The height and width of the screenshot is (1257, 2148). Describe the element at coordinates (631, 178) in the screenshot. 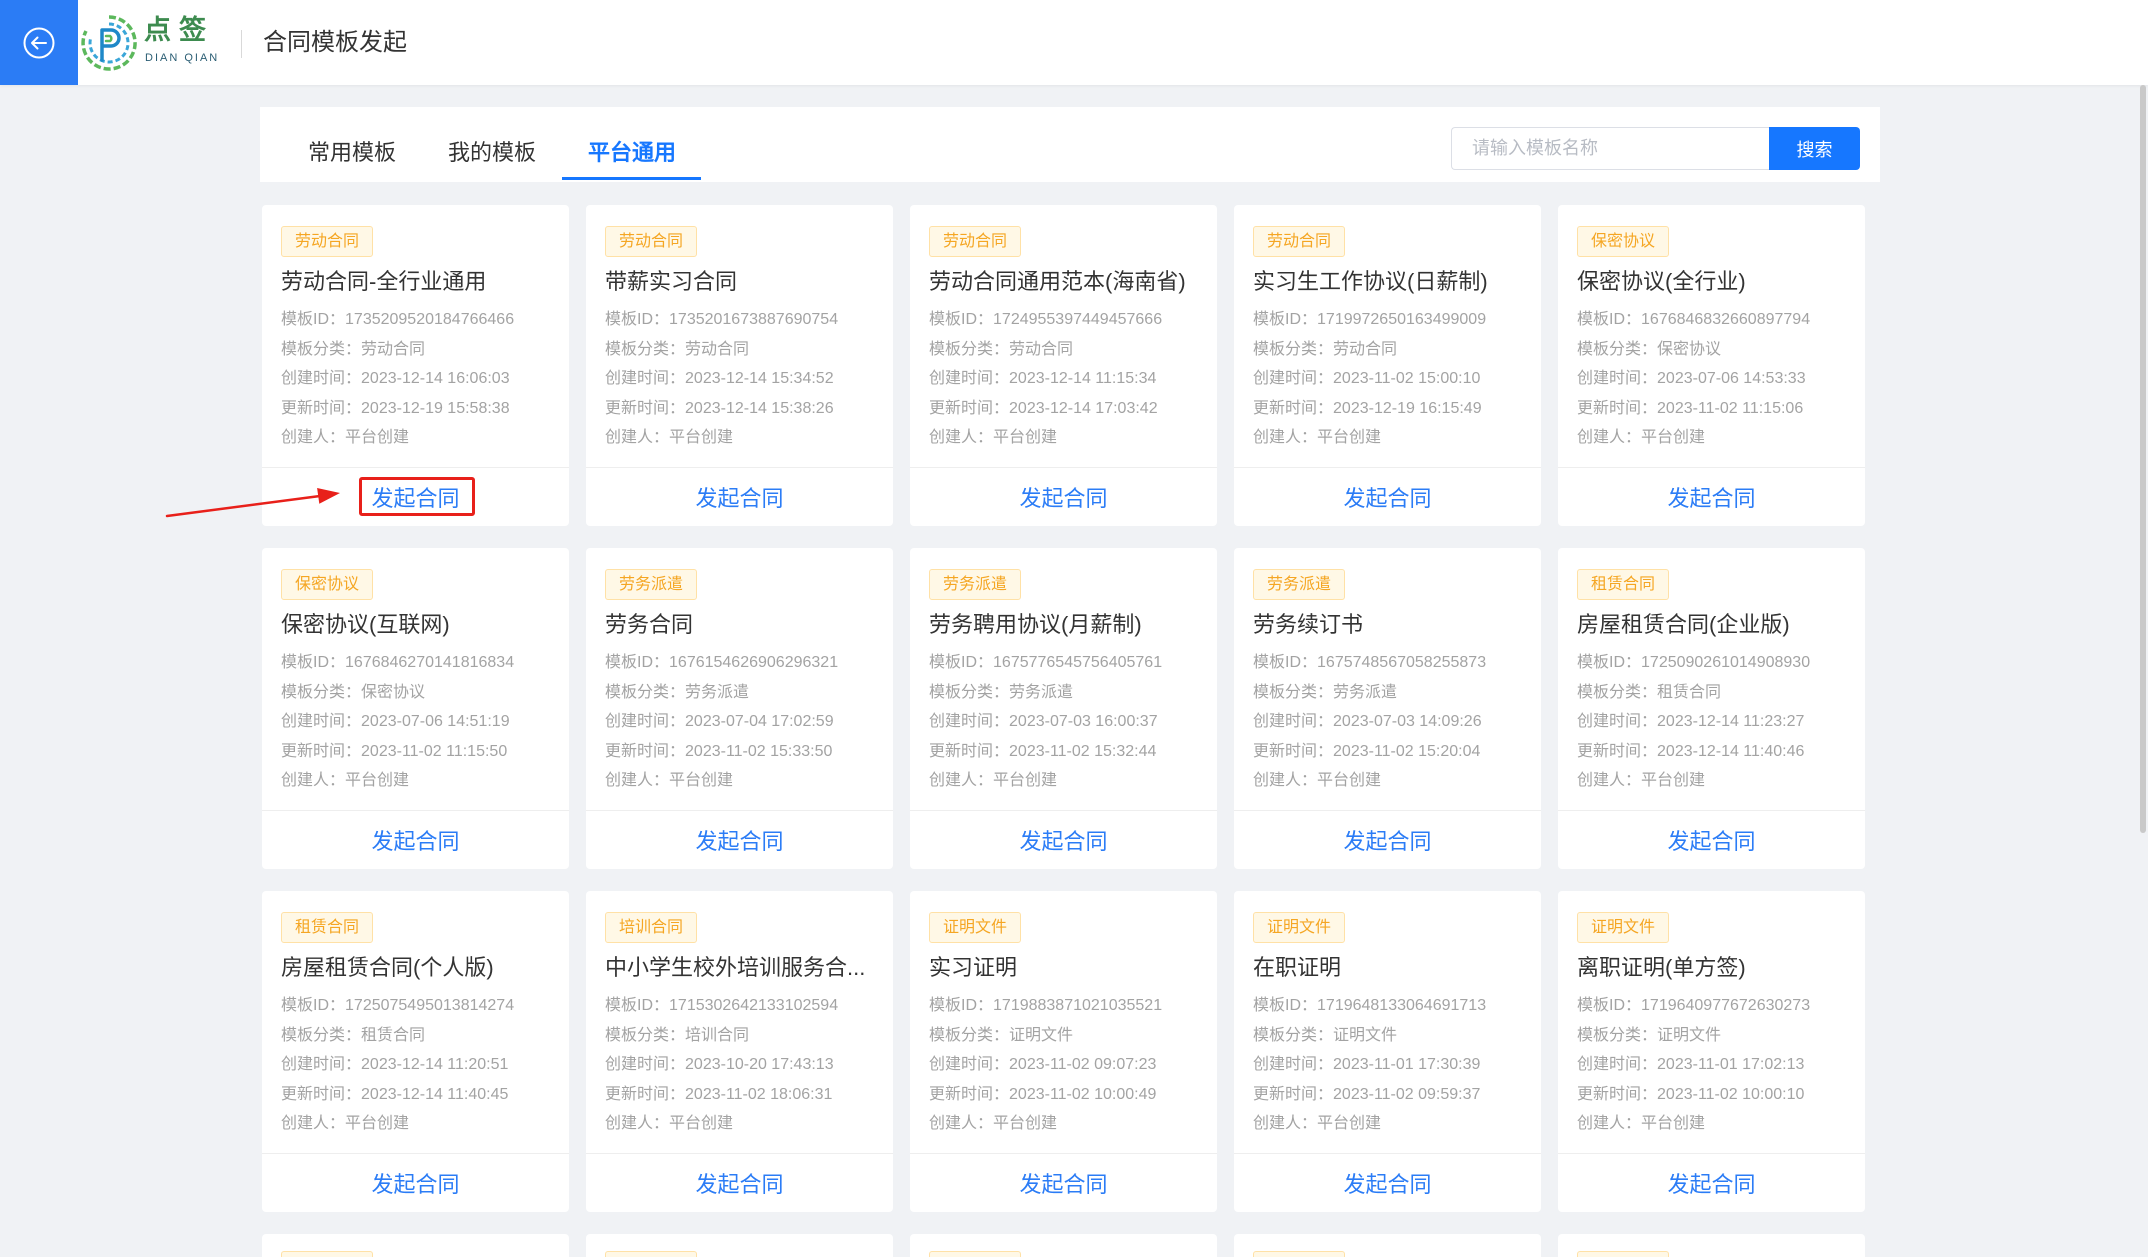

I see `tab-active-indicator` at that location.